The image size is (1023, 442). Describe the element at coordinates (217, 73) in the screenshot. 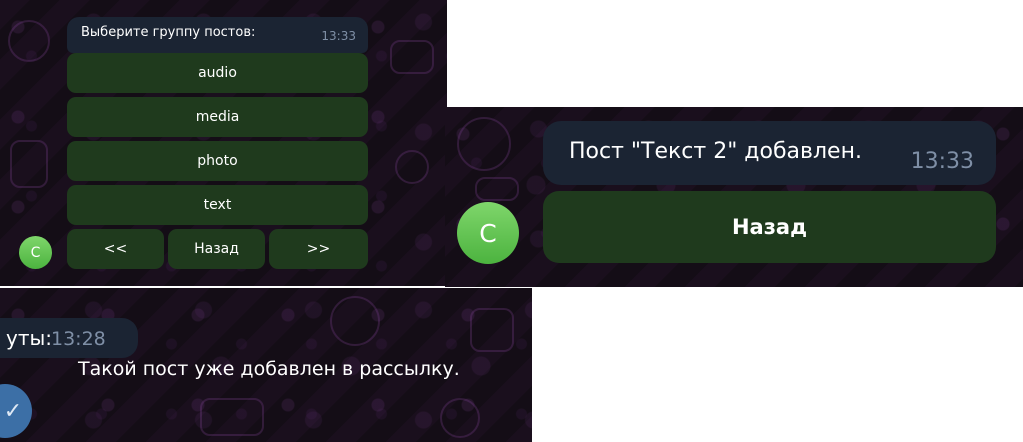

I see `group-button-audio: audio` at that location.